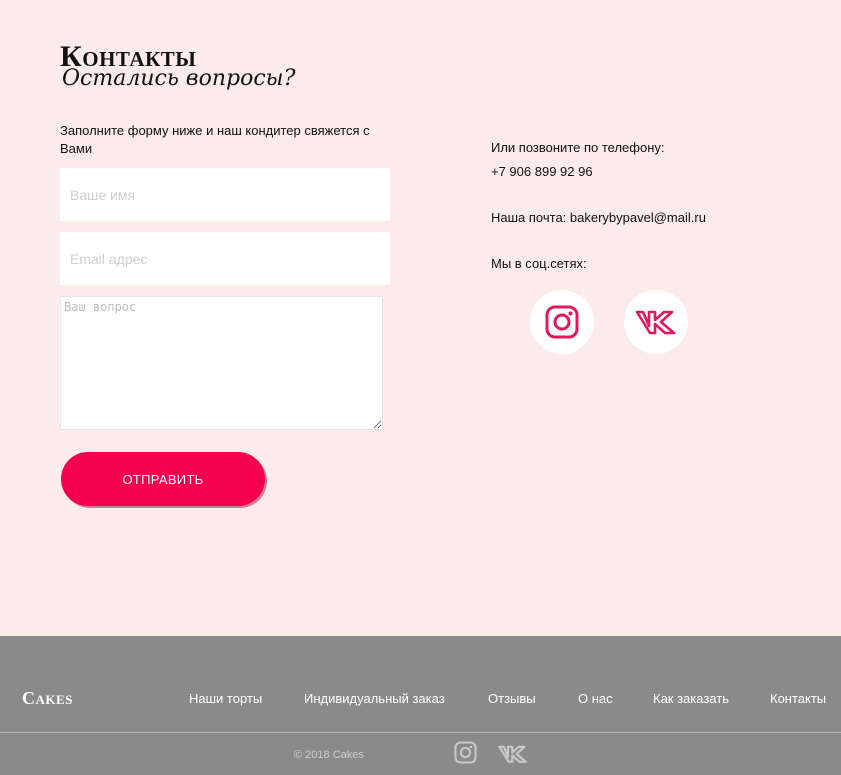 The width and height of the screenshot is (841, 775). What do you see at coordinates (595, 698) in the screenshot?
I see `nav-link-about: О нас` at bounding box center [595, 698].